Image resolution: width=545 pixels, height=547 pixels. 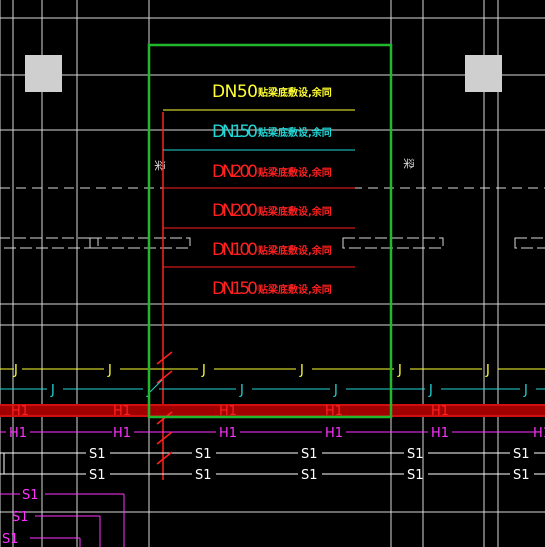 I want to click on left-branch: S1 S1 S1, so click(x=62, y=517).